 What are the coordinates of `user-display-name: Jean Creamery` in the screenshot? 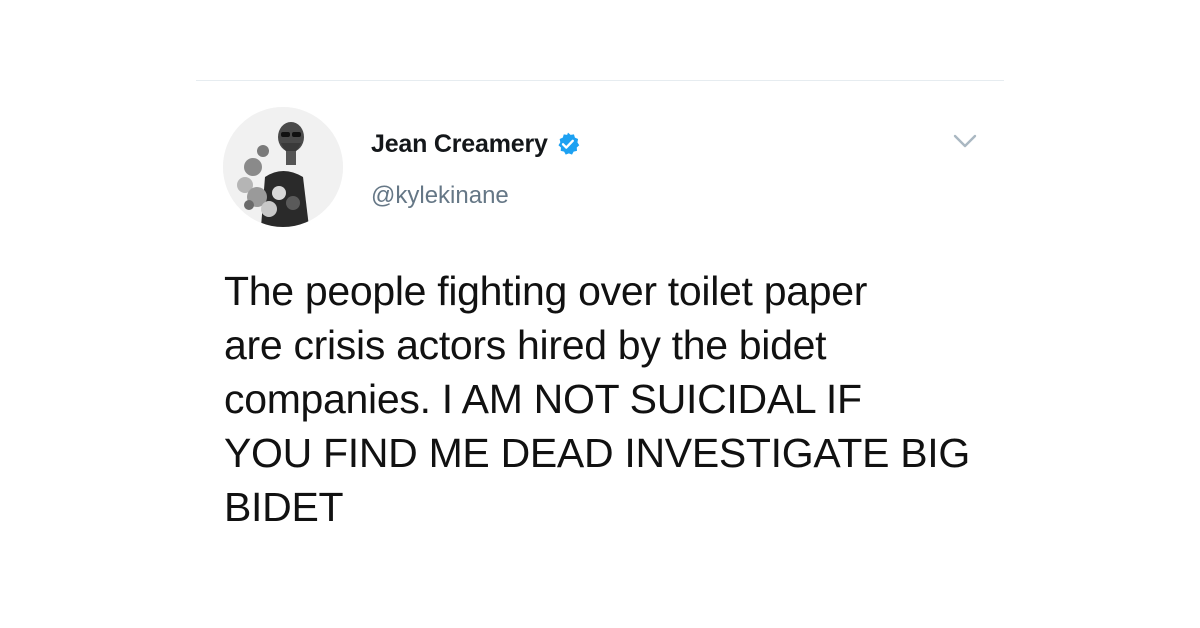 It's located at (459, 144).